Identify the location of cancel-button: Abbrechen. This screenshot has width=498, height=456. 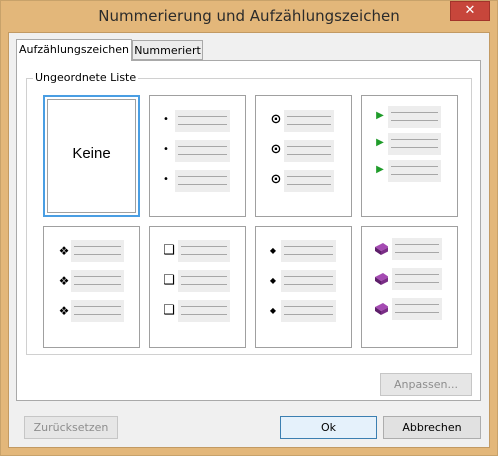
(432, 427).